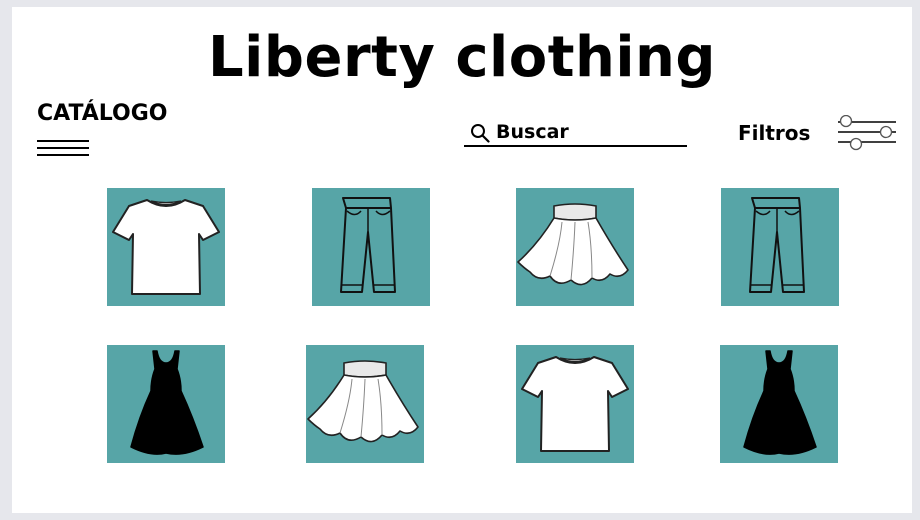 The height and width of the screenshot is (520, 920). What do you see at coordinates (102, 113) in the screenshot?
I see `catalog-label: CATÁLOGO` at bounding box center [102, 113].